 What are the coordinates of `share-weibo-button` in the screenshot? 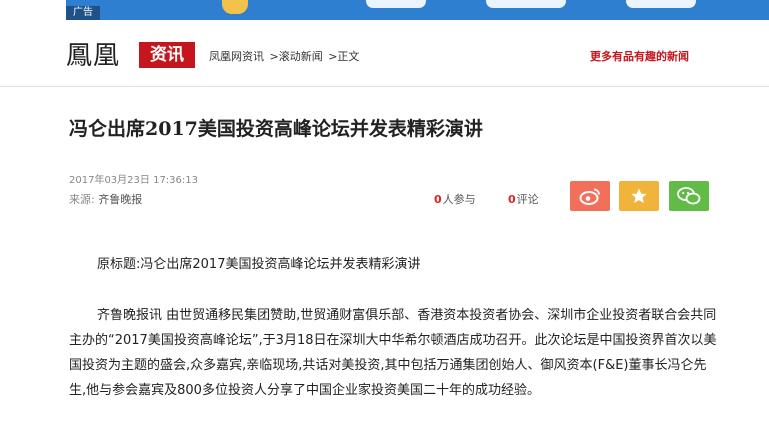 It's located at (590, 196).